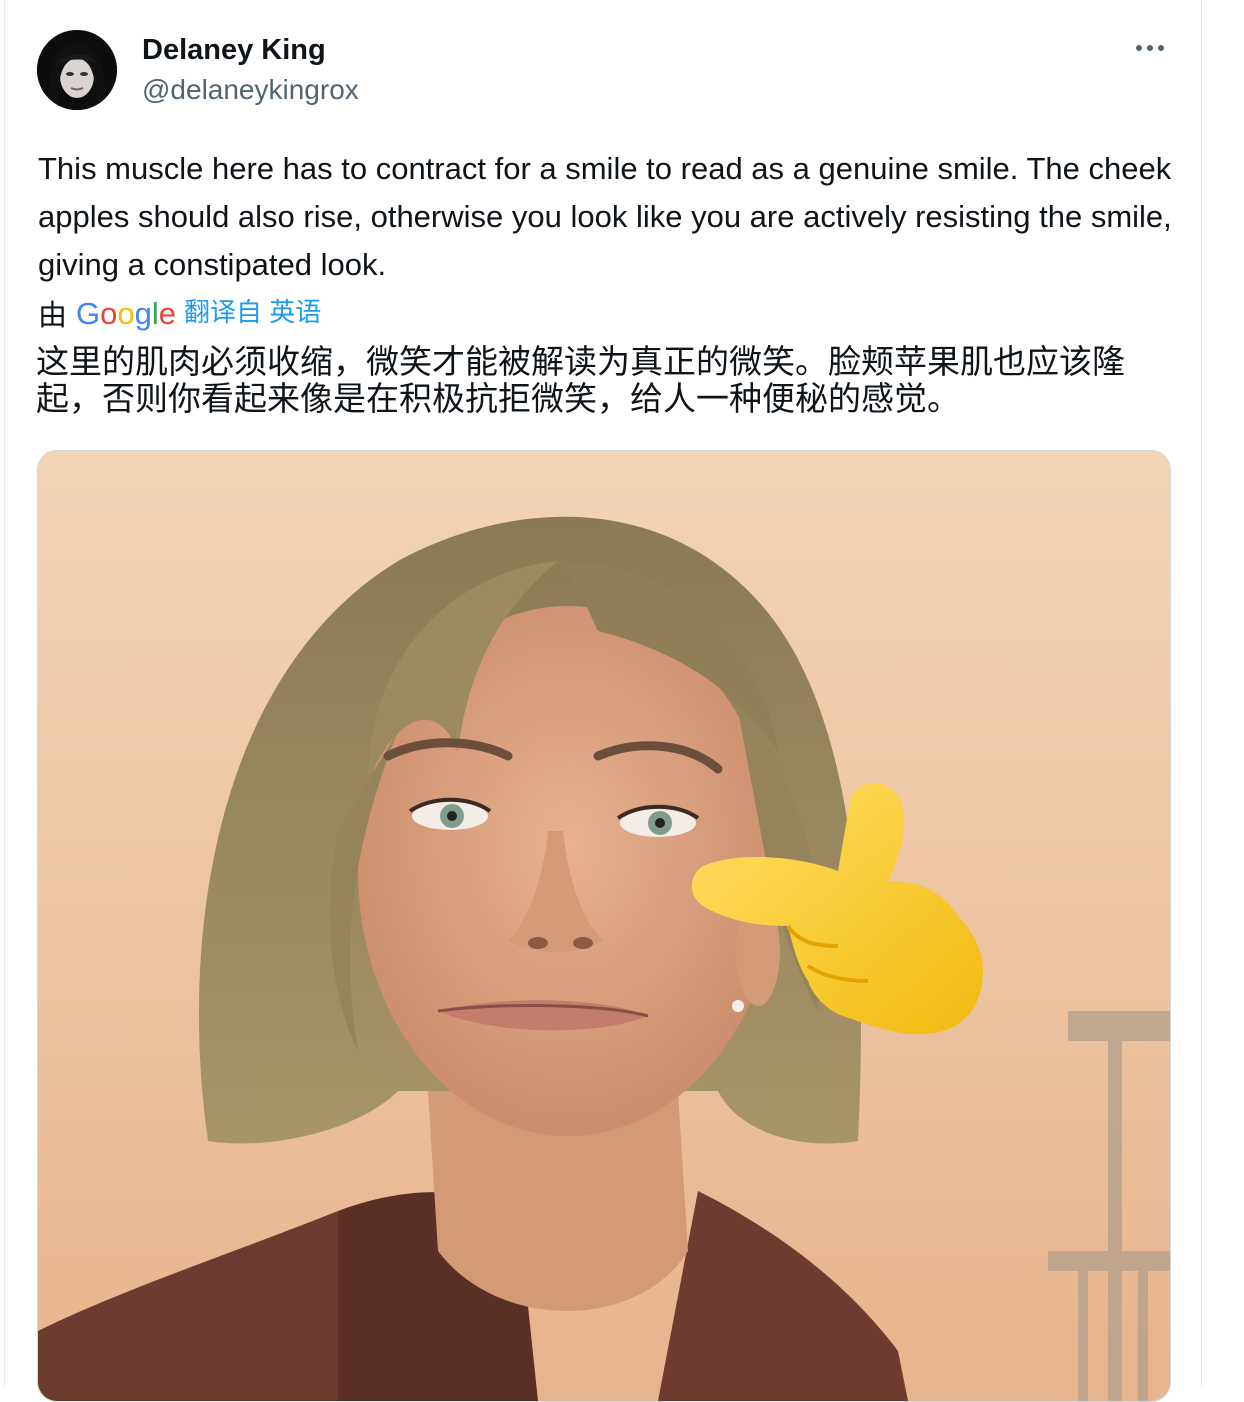 This screenshot has width=1244, height=1402. I want to click on avatar-image, so click(77, 70).